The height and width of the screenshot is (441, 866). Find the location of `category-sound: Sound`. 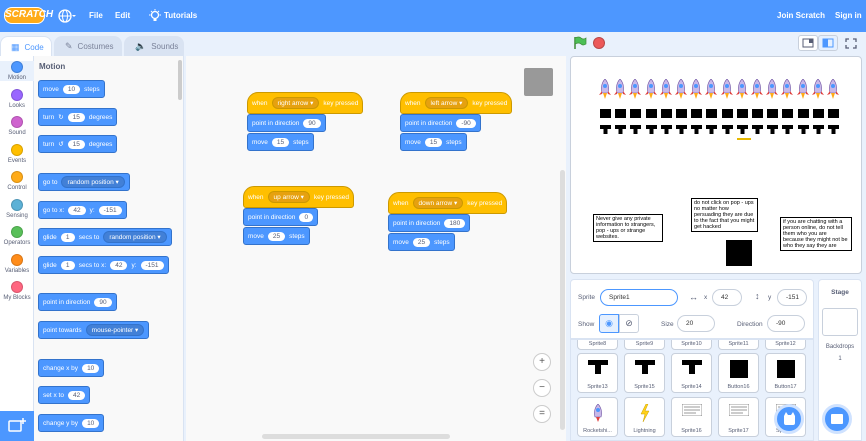

category-sound: Sound is located at coordinates (17, 126).